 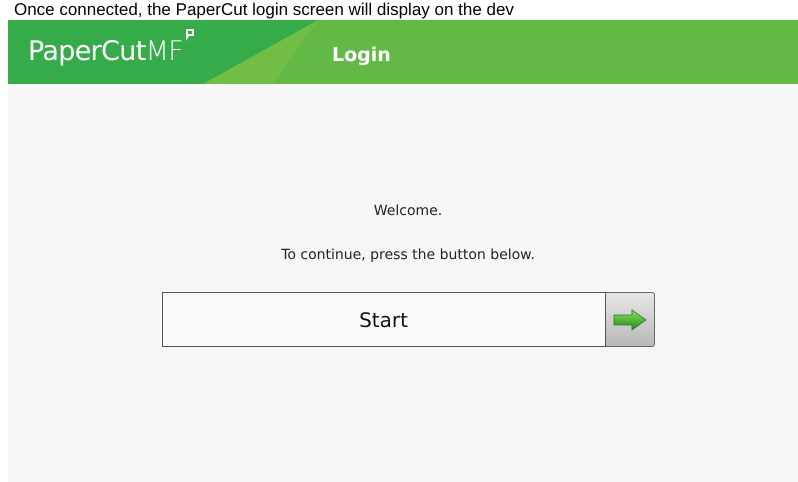 I want to click on caption-text: Once connected, the PaperCut login screen will display on the dev, so click(x=264, y=10).